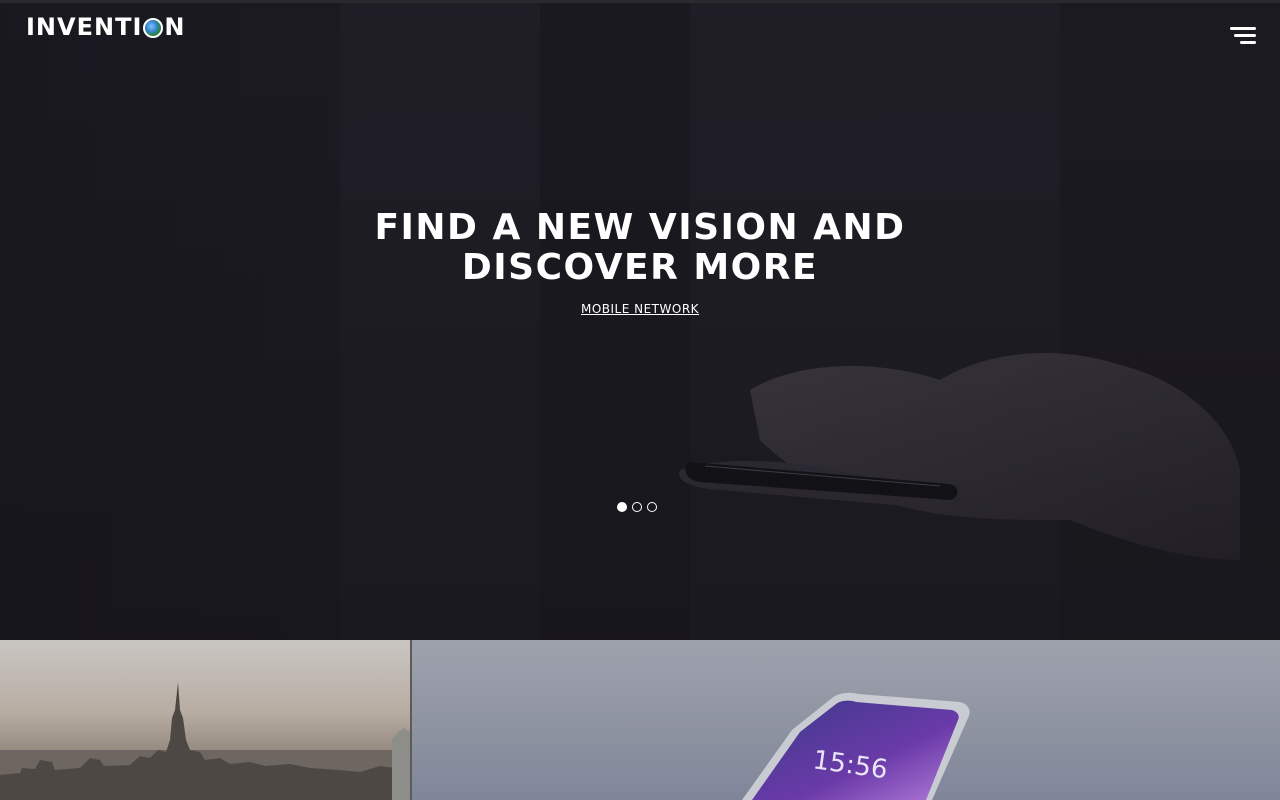  I want to click on brand-name-suffix: N, so click(175, 27).